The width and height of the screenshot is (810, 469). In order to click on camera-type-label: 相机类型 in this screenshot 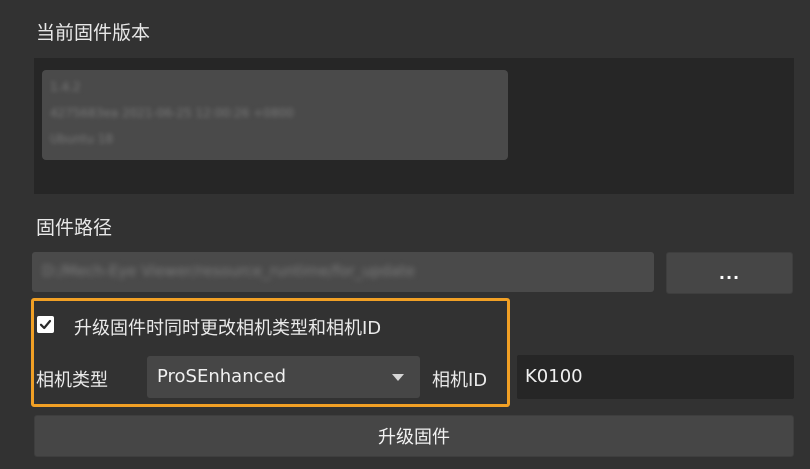, I will do `click(72, 380)`.